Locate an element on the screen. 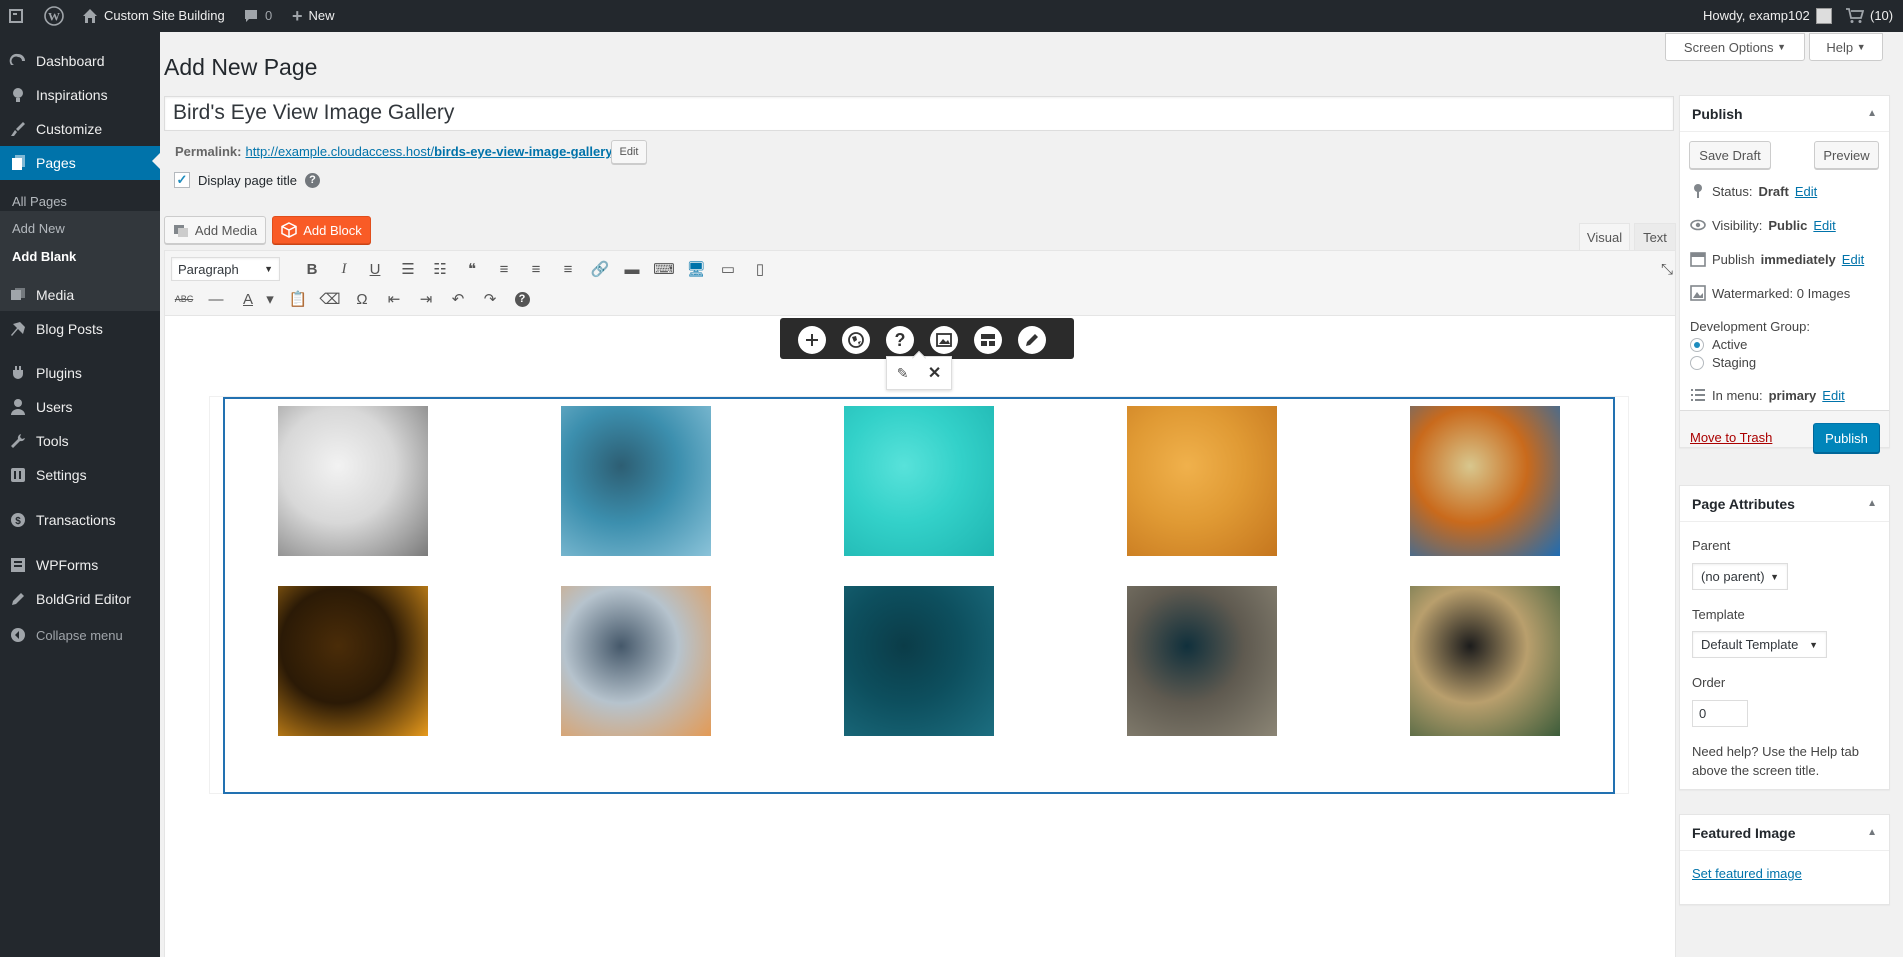  link-icon: 🔗 is located at coordinates (600, 269).